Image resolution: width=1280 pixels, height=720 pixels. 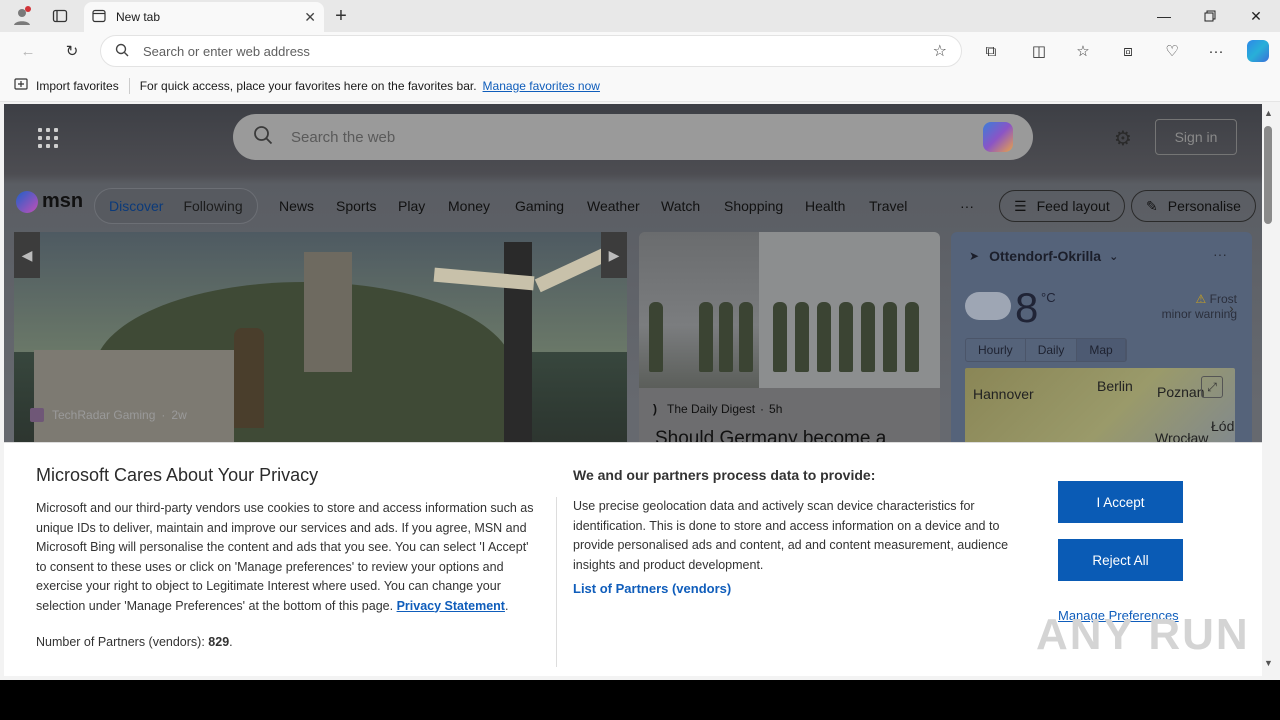 I want to click on news-source-name: The Daily Digest, so click(x=711, y=409).